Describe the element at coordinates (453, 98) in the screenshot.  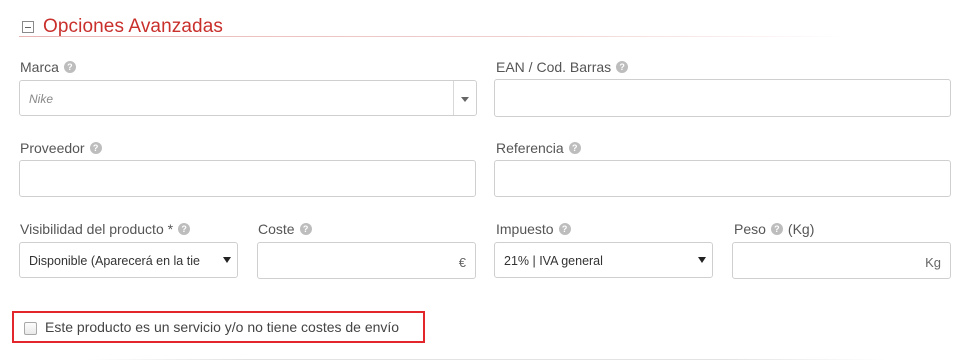
I see `combo-separator` at that location.